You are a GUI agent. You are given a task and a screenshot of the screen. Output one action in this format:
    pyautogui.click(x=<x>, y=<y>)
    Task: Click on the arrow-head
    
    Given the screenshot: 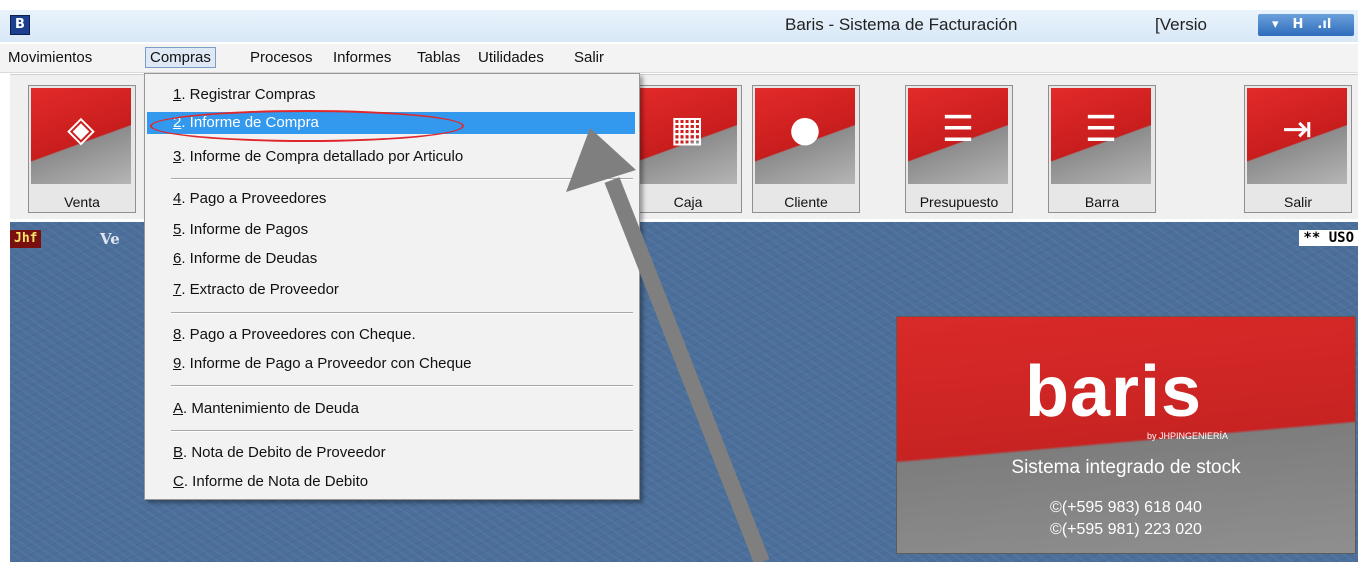 What is the action you would take?
    pyautogui.click(x=601, y=160)
    